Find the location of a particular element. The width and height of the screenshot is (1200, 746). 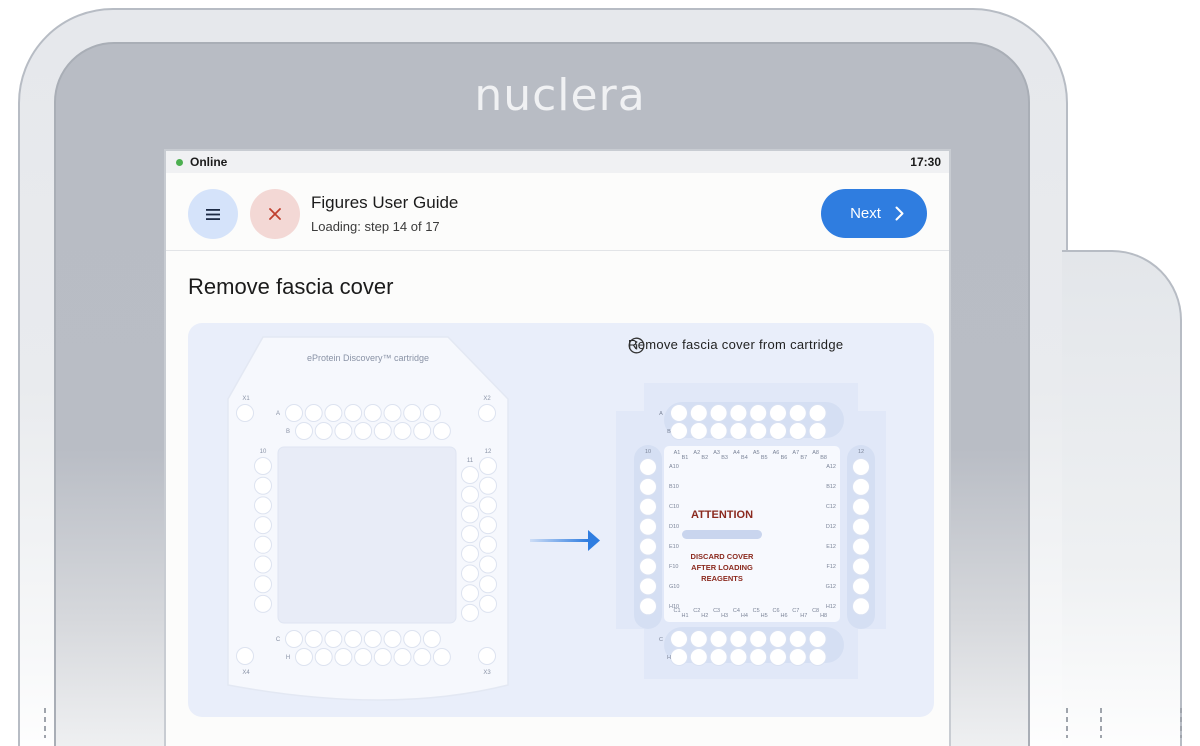

step-progress: Loading: step 14 of 17 is located at coordinates (375, 226).